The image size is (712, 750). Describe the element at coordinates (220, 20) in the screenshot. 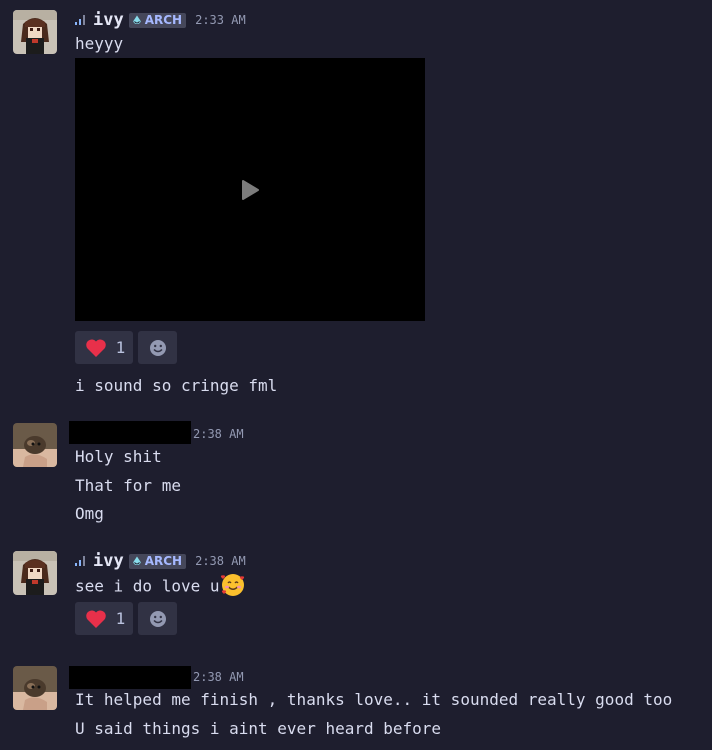

I see `timestamp: 2:33 AM` at that location.